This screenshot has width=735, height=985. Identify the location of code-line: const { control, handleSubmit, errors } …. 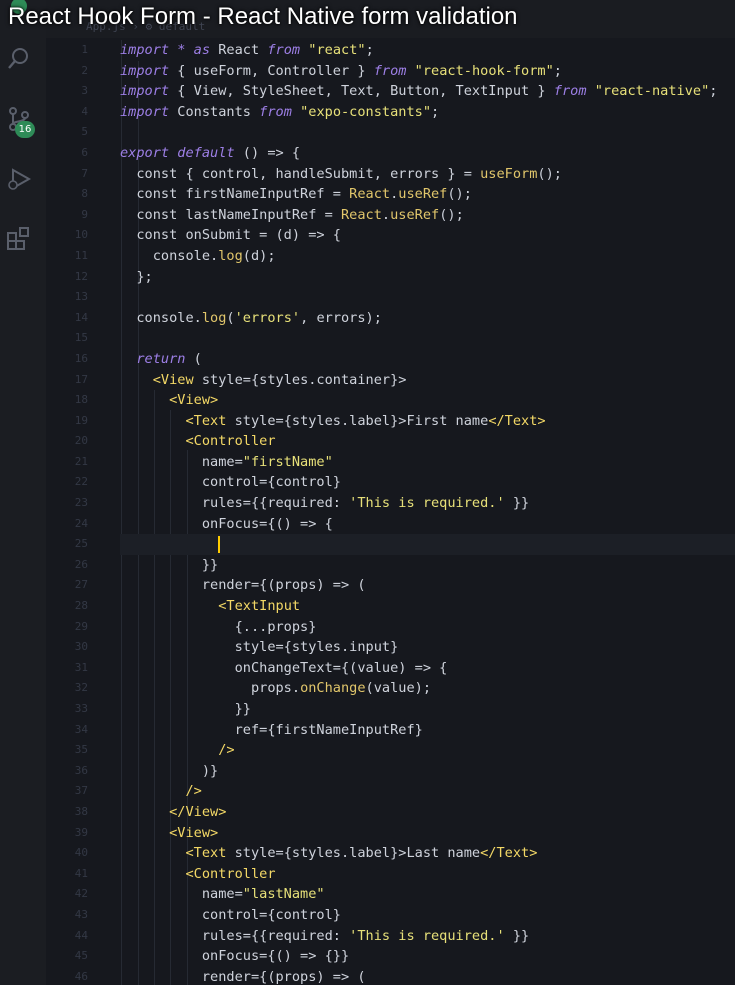
(427, 174).